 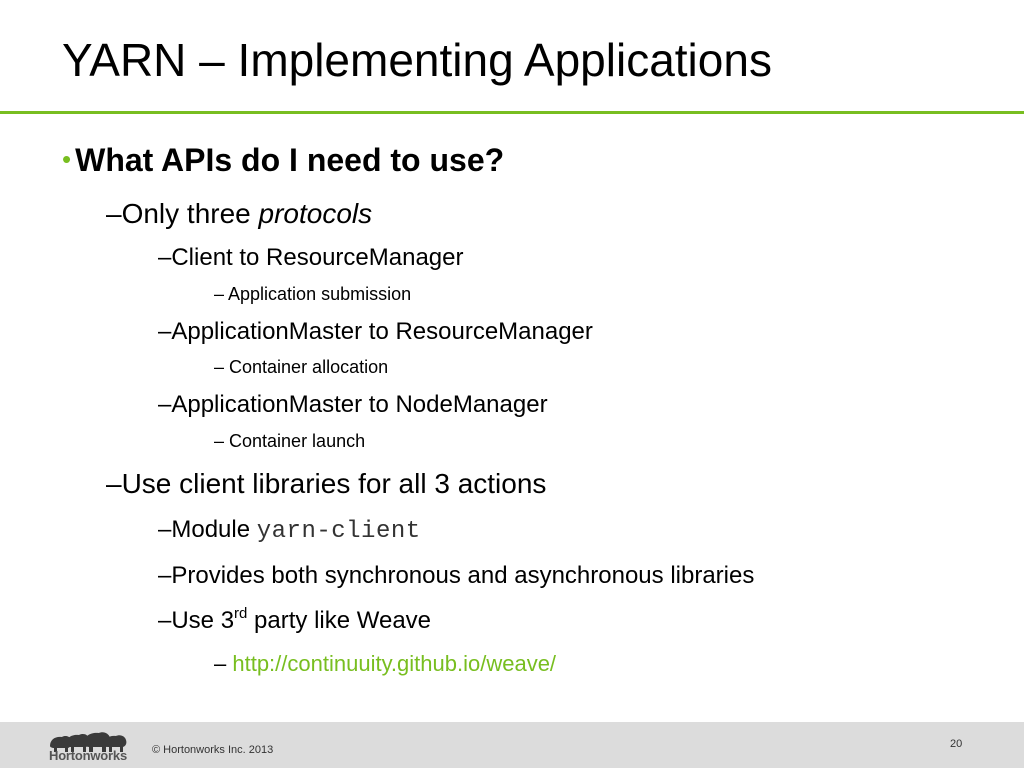 I want to click on protocol-am-rm-detail: – Container allocation, so click(x=301, y=367).